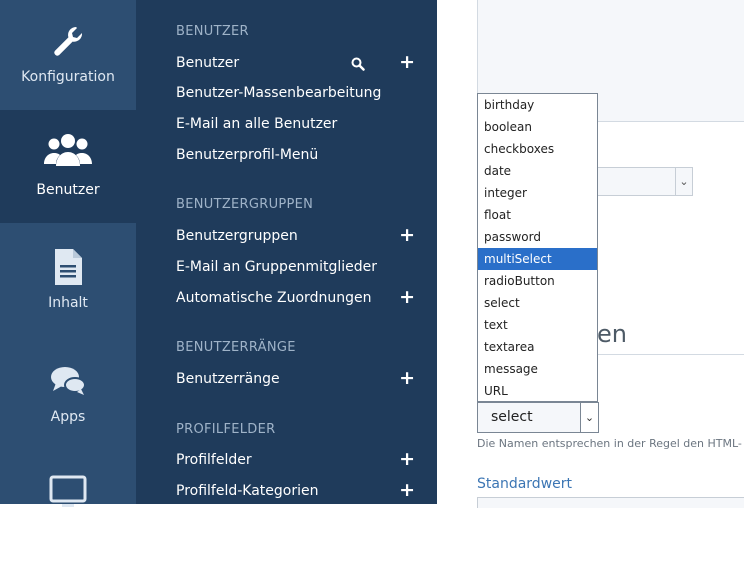  I want to click on option-message: message, so click(537, 369).